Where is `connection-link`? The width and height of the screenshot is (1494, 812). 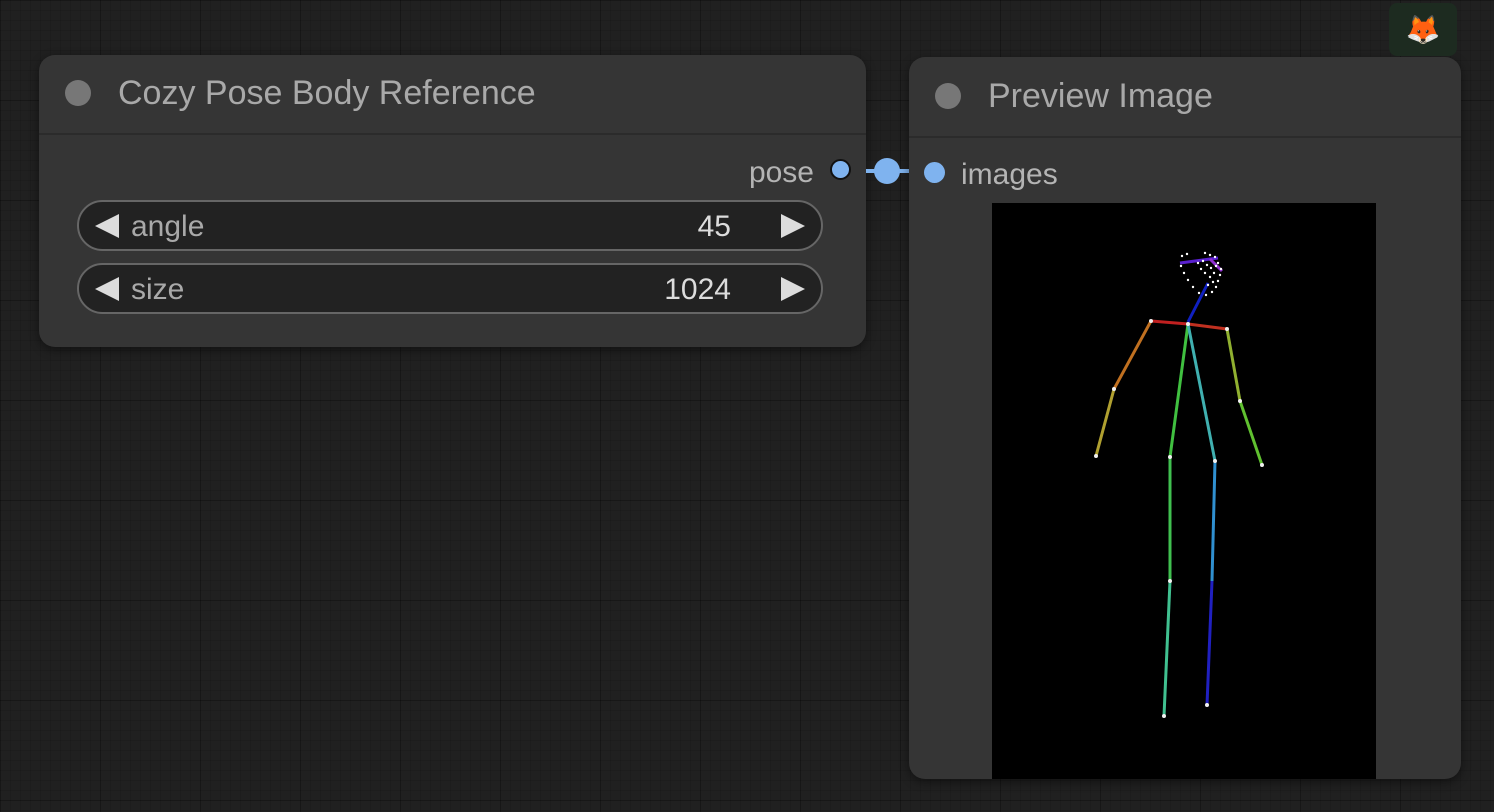 connection-link is located at coordinates (888, 171).